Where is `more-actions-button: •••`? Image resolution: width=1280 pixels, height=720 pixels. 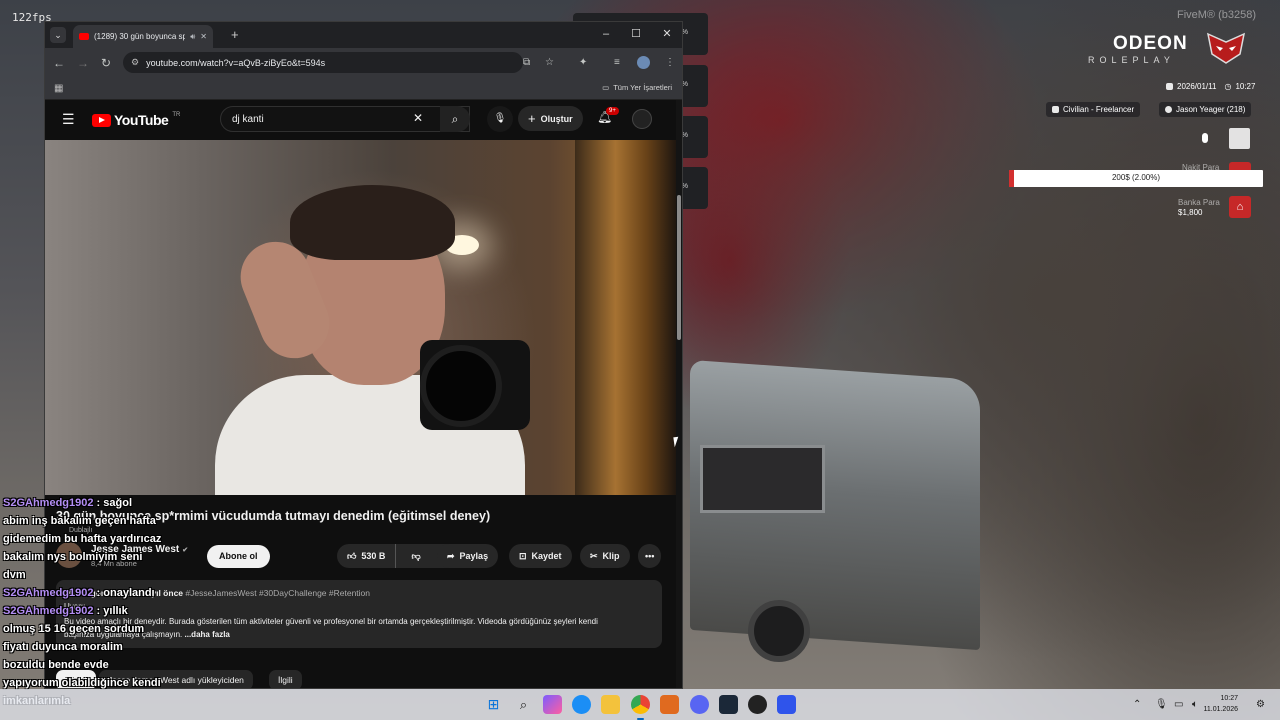
more-actions-button: ••• is located at coordinates (650, 556).